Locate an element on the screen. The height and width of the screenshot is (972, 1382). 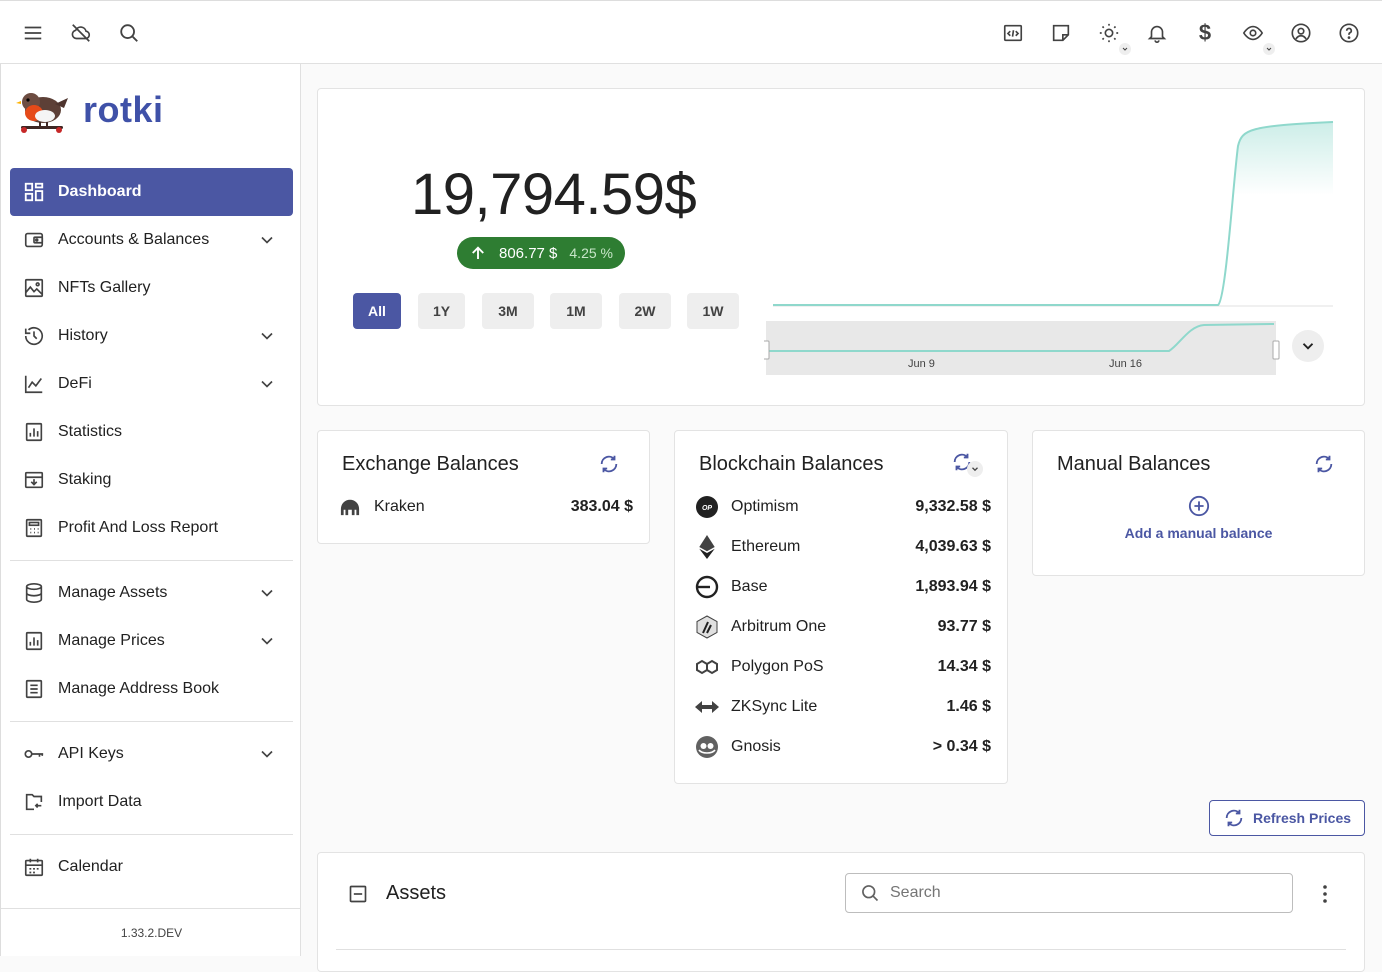
sidebar-item-statistics: Statistics is located at coordinates (151, 432).